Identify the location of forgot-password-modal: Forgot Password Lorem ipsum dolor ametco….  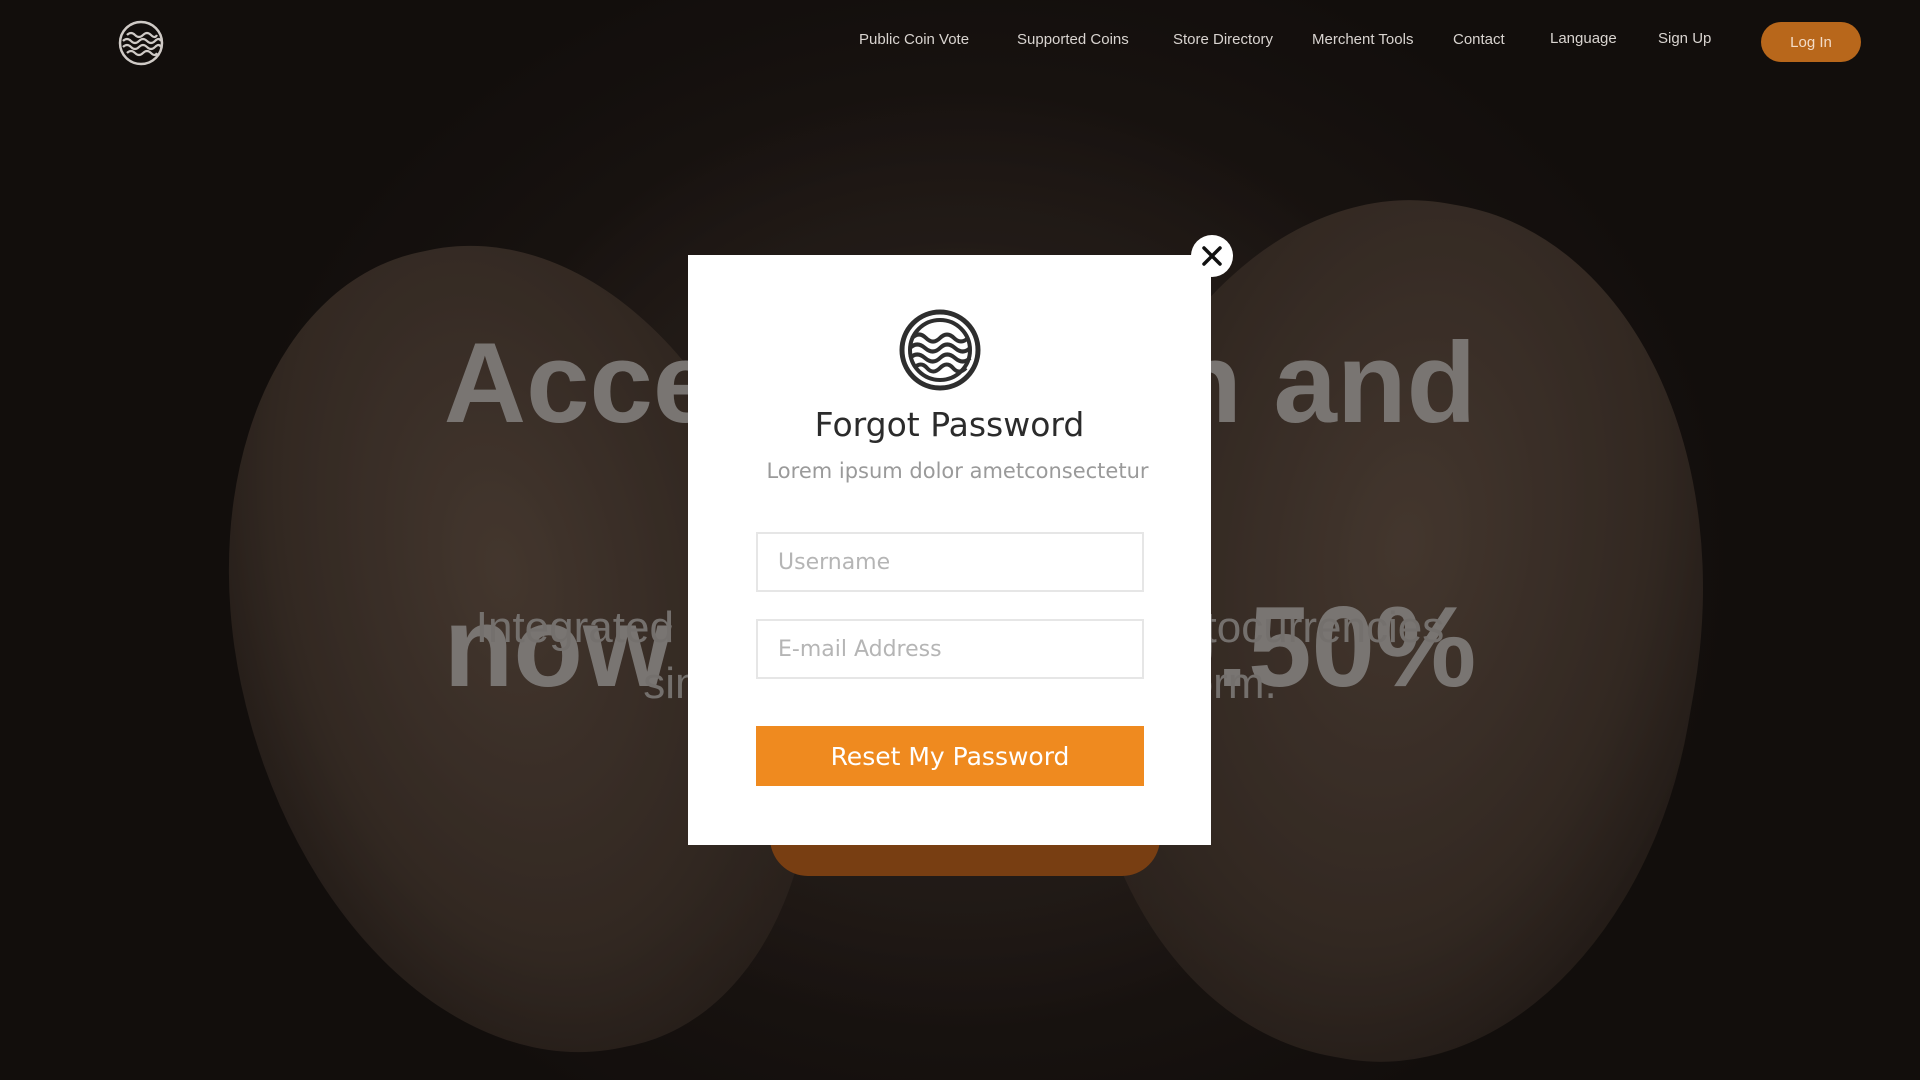
(949, 550).